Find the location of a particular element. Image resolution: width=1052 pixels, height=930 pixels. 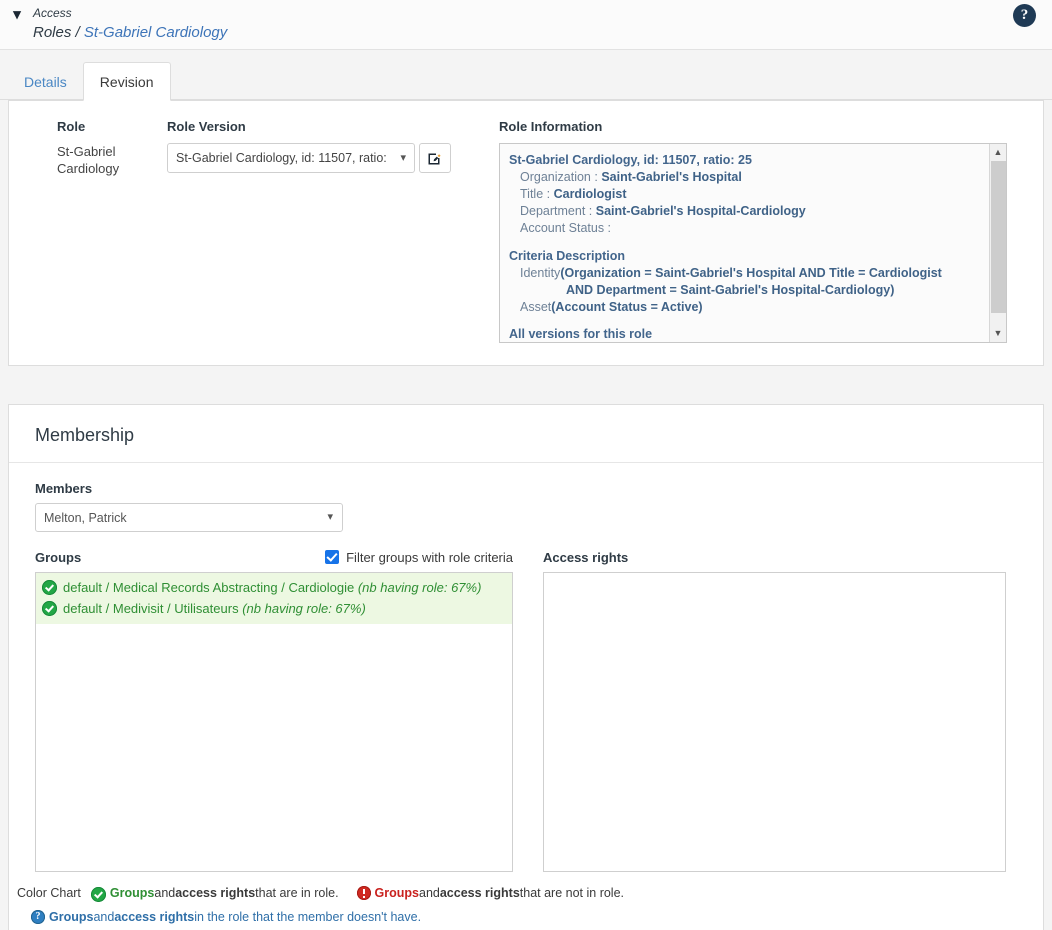

criteria-expression: (Account Status = Active) is located at coordinates (627, 307).